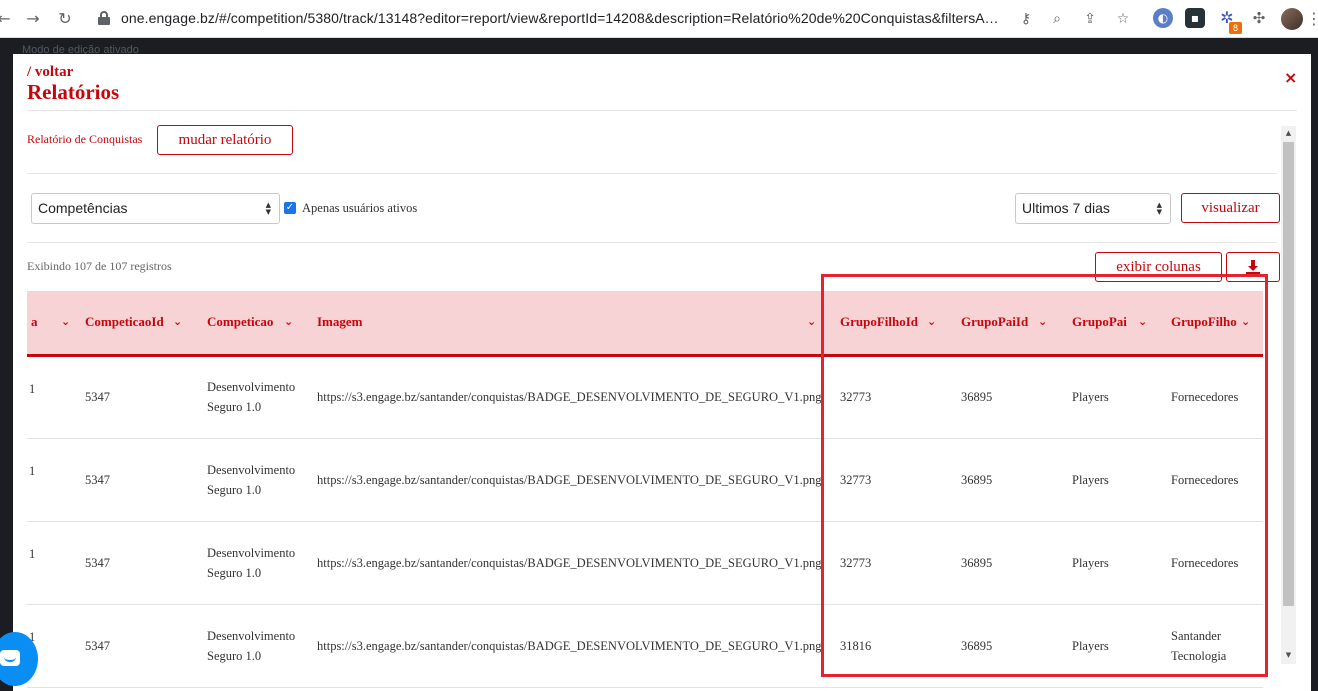  Describe the element at coordinates (33, 19) in the screenshot. I see `forward-arrow-icon: →` at that location.